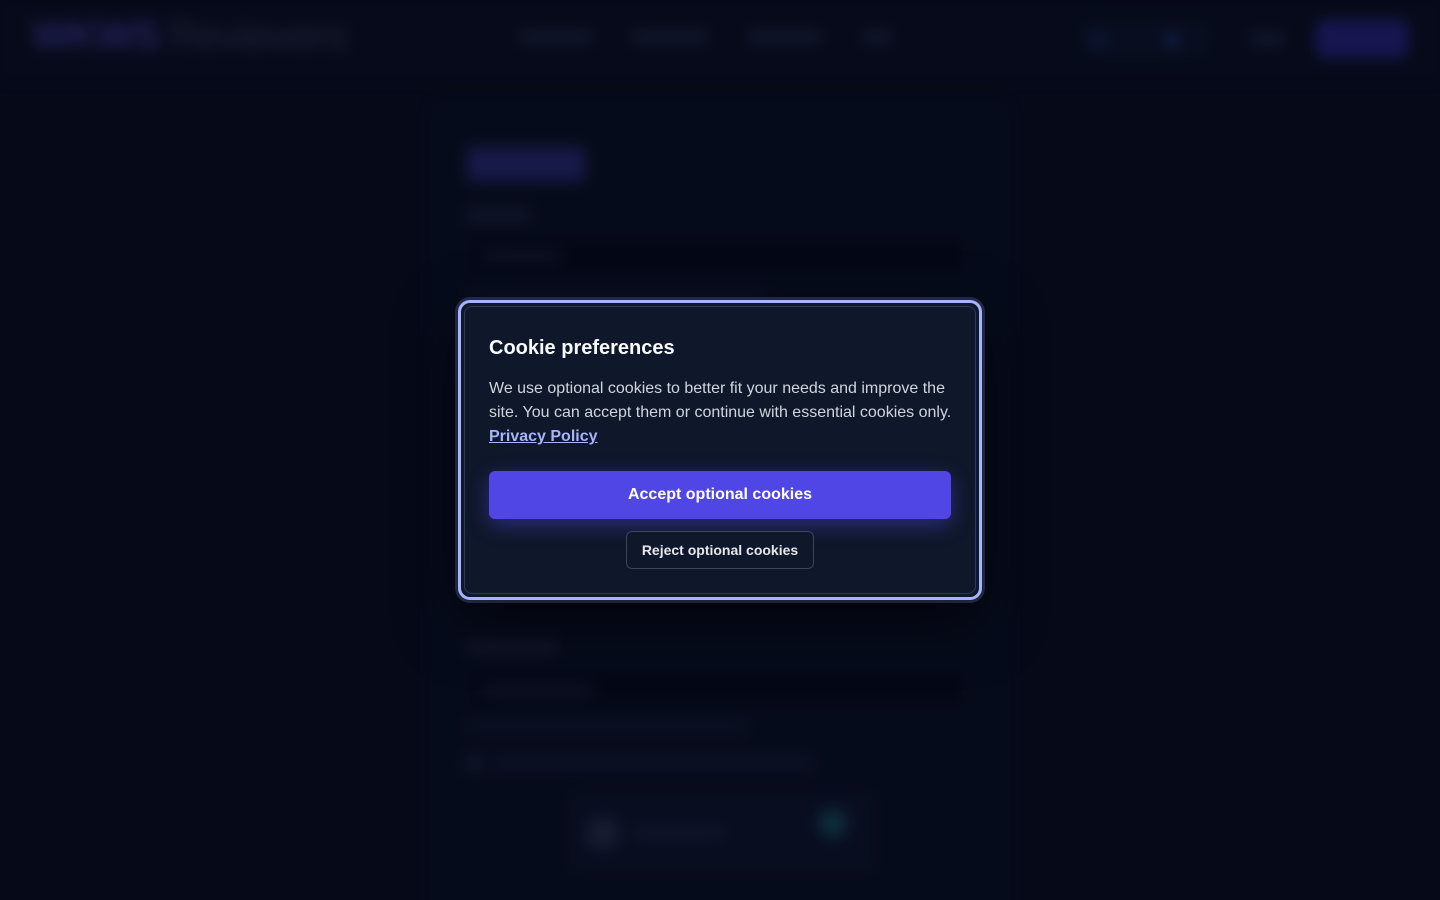 The image size is (1440, 900). Describe the element at coordinates (582, 348) in the screenshot. I see `cookie-dialog-title: Cookie preferences` at that location.